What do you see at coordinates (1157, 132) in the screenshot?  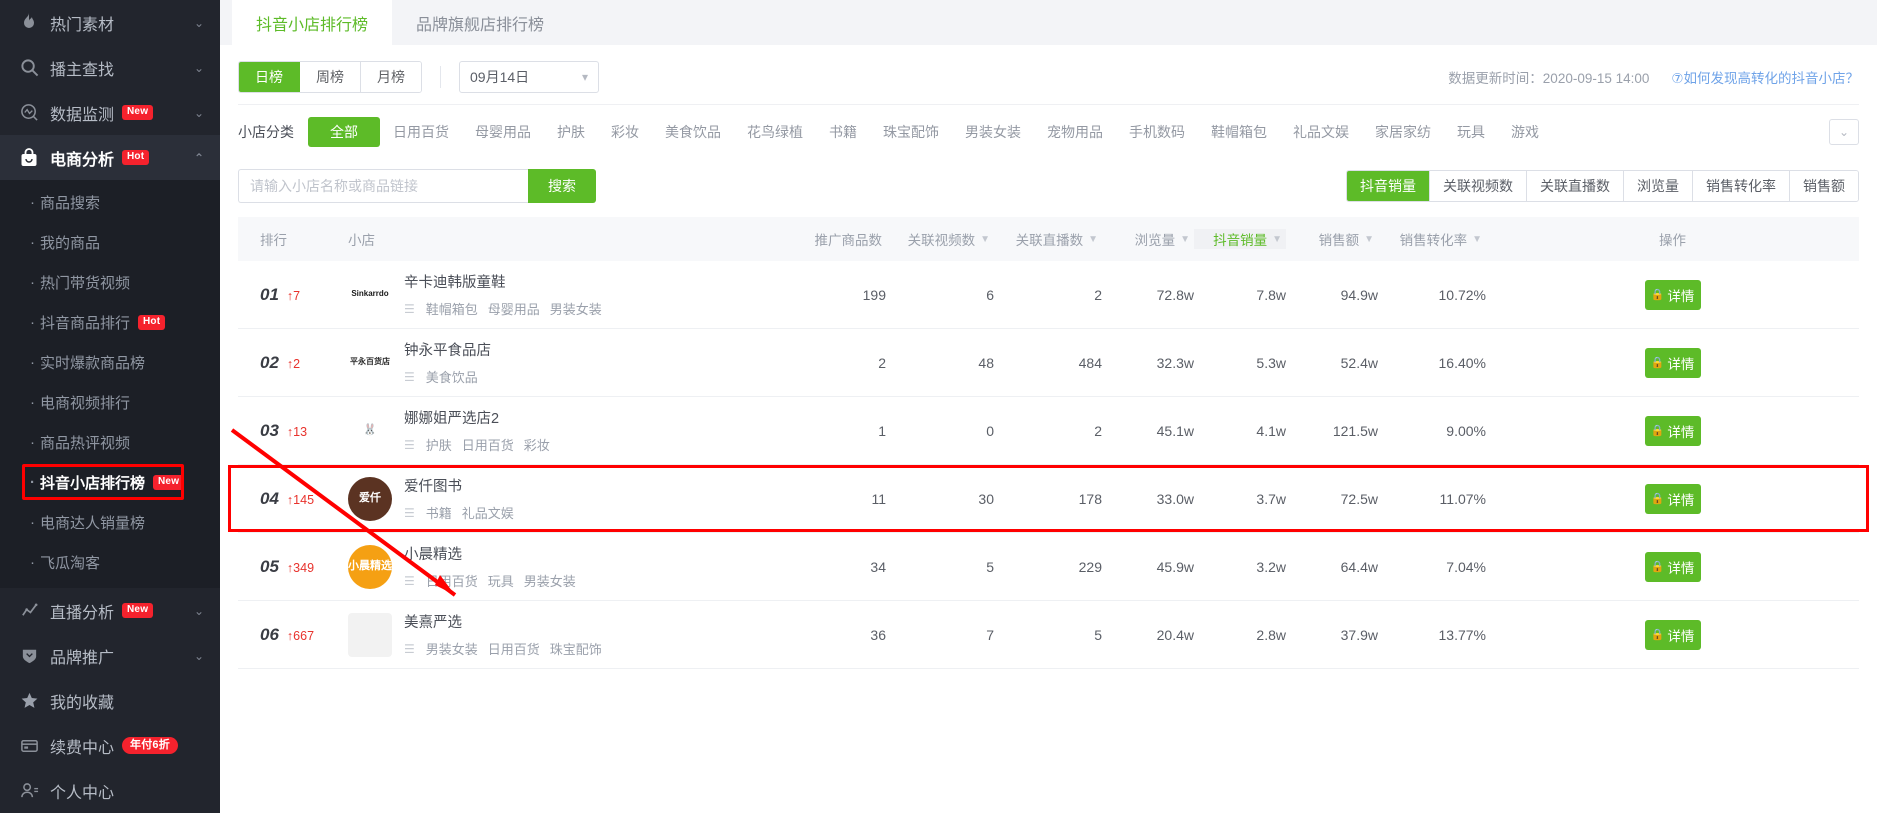 I see `category-option-11: 手机数码` at bounding box center [1157, 132].